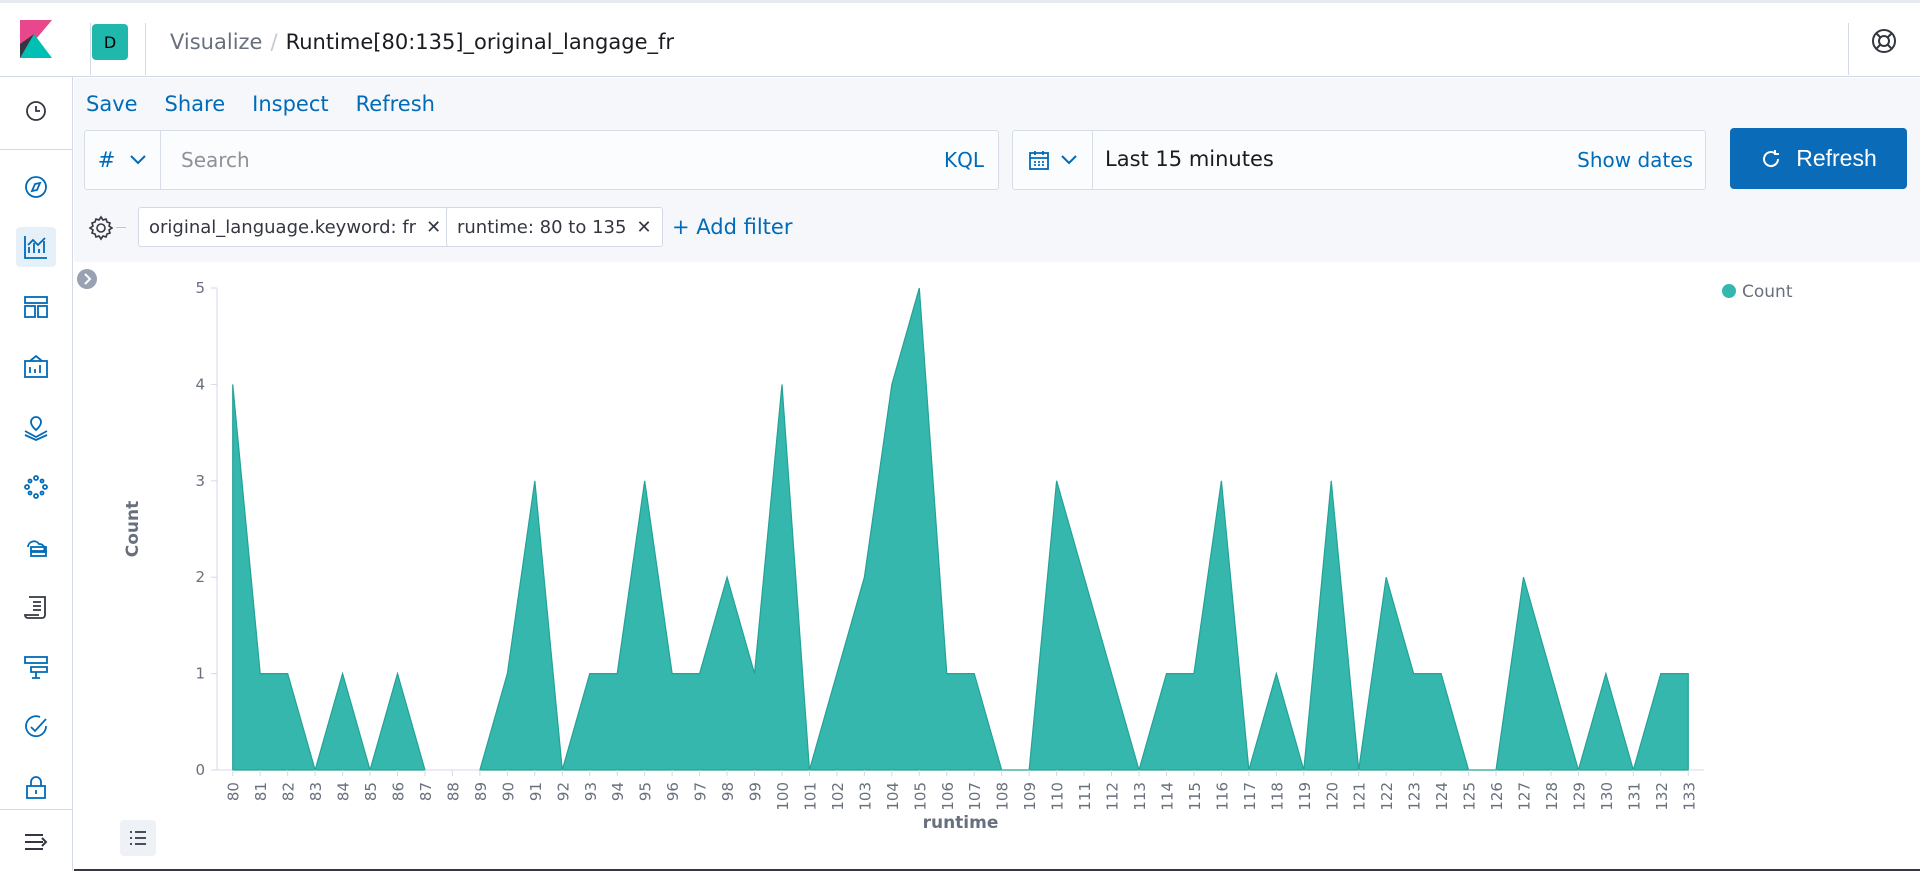 The height and width of the screenshot is (875, 1920). Describe the element at coordinates (1167, 796) in the screenshot. I see `x-tick-label: 114` at that location.